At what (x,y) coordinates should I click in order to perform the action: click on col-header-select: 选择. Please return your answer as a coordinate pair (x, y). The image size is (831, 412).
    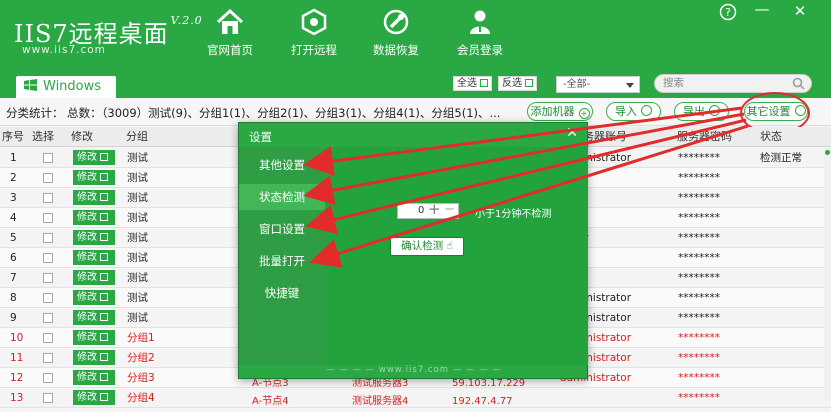
    Looking at the image, I should click on (43, 137).